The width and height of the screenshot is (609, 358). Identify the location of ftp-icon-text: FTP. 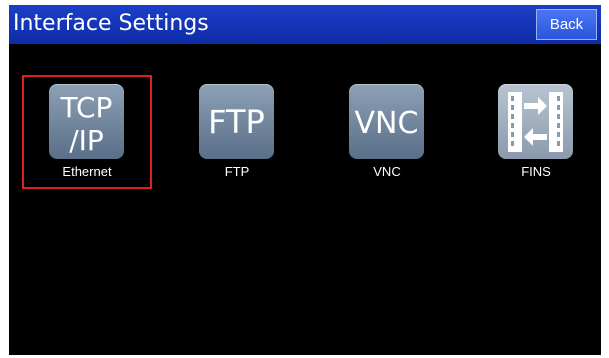
(236, 122).